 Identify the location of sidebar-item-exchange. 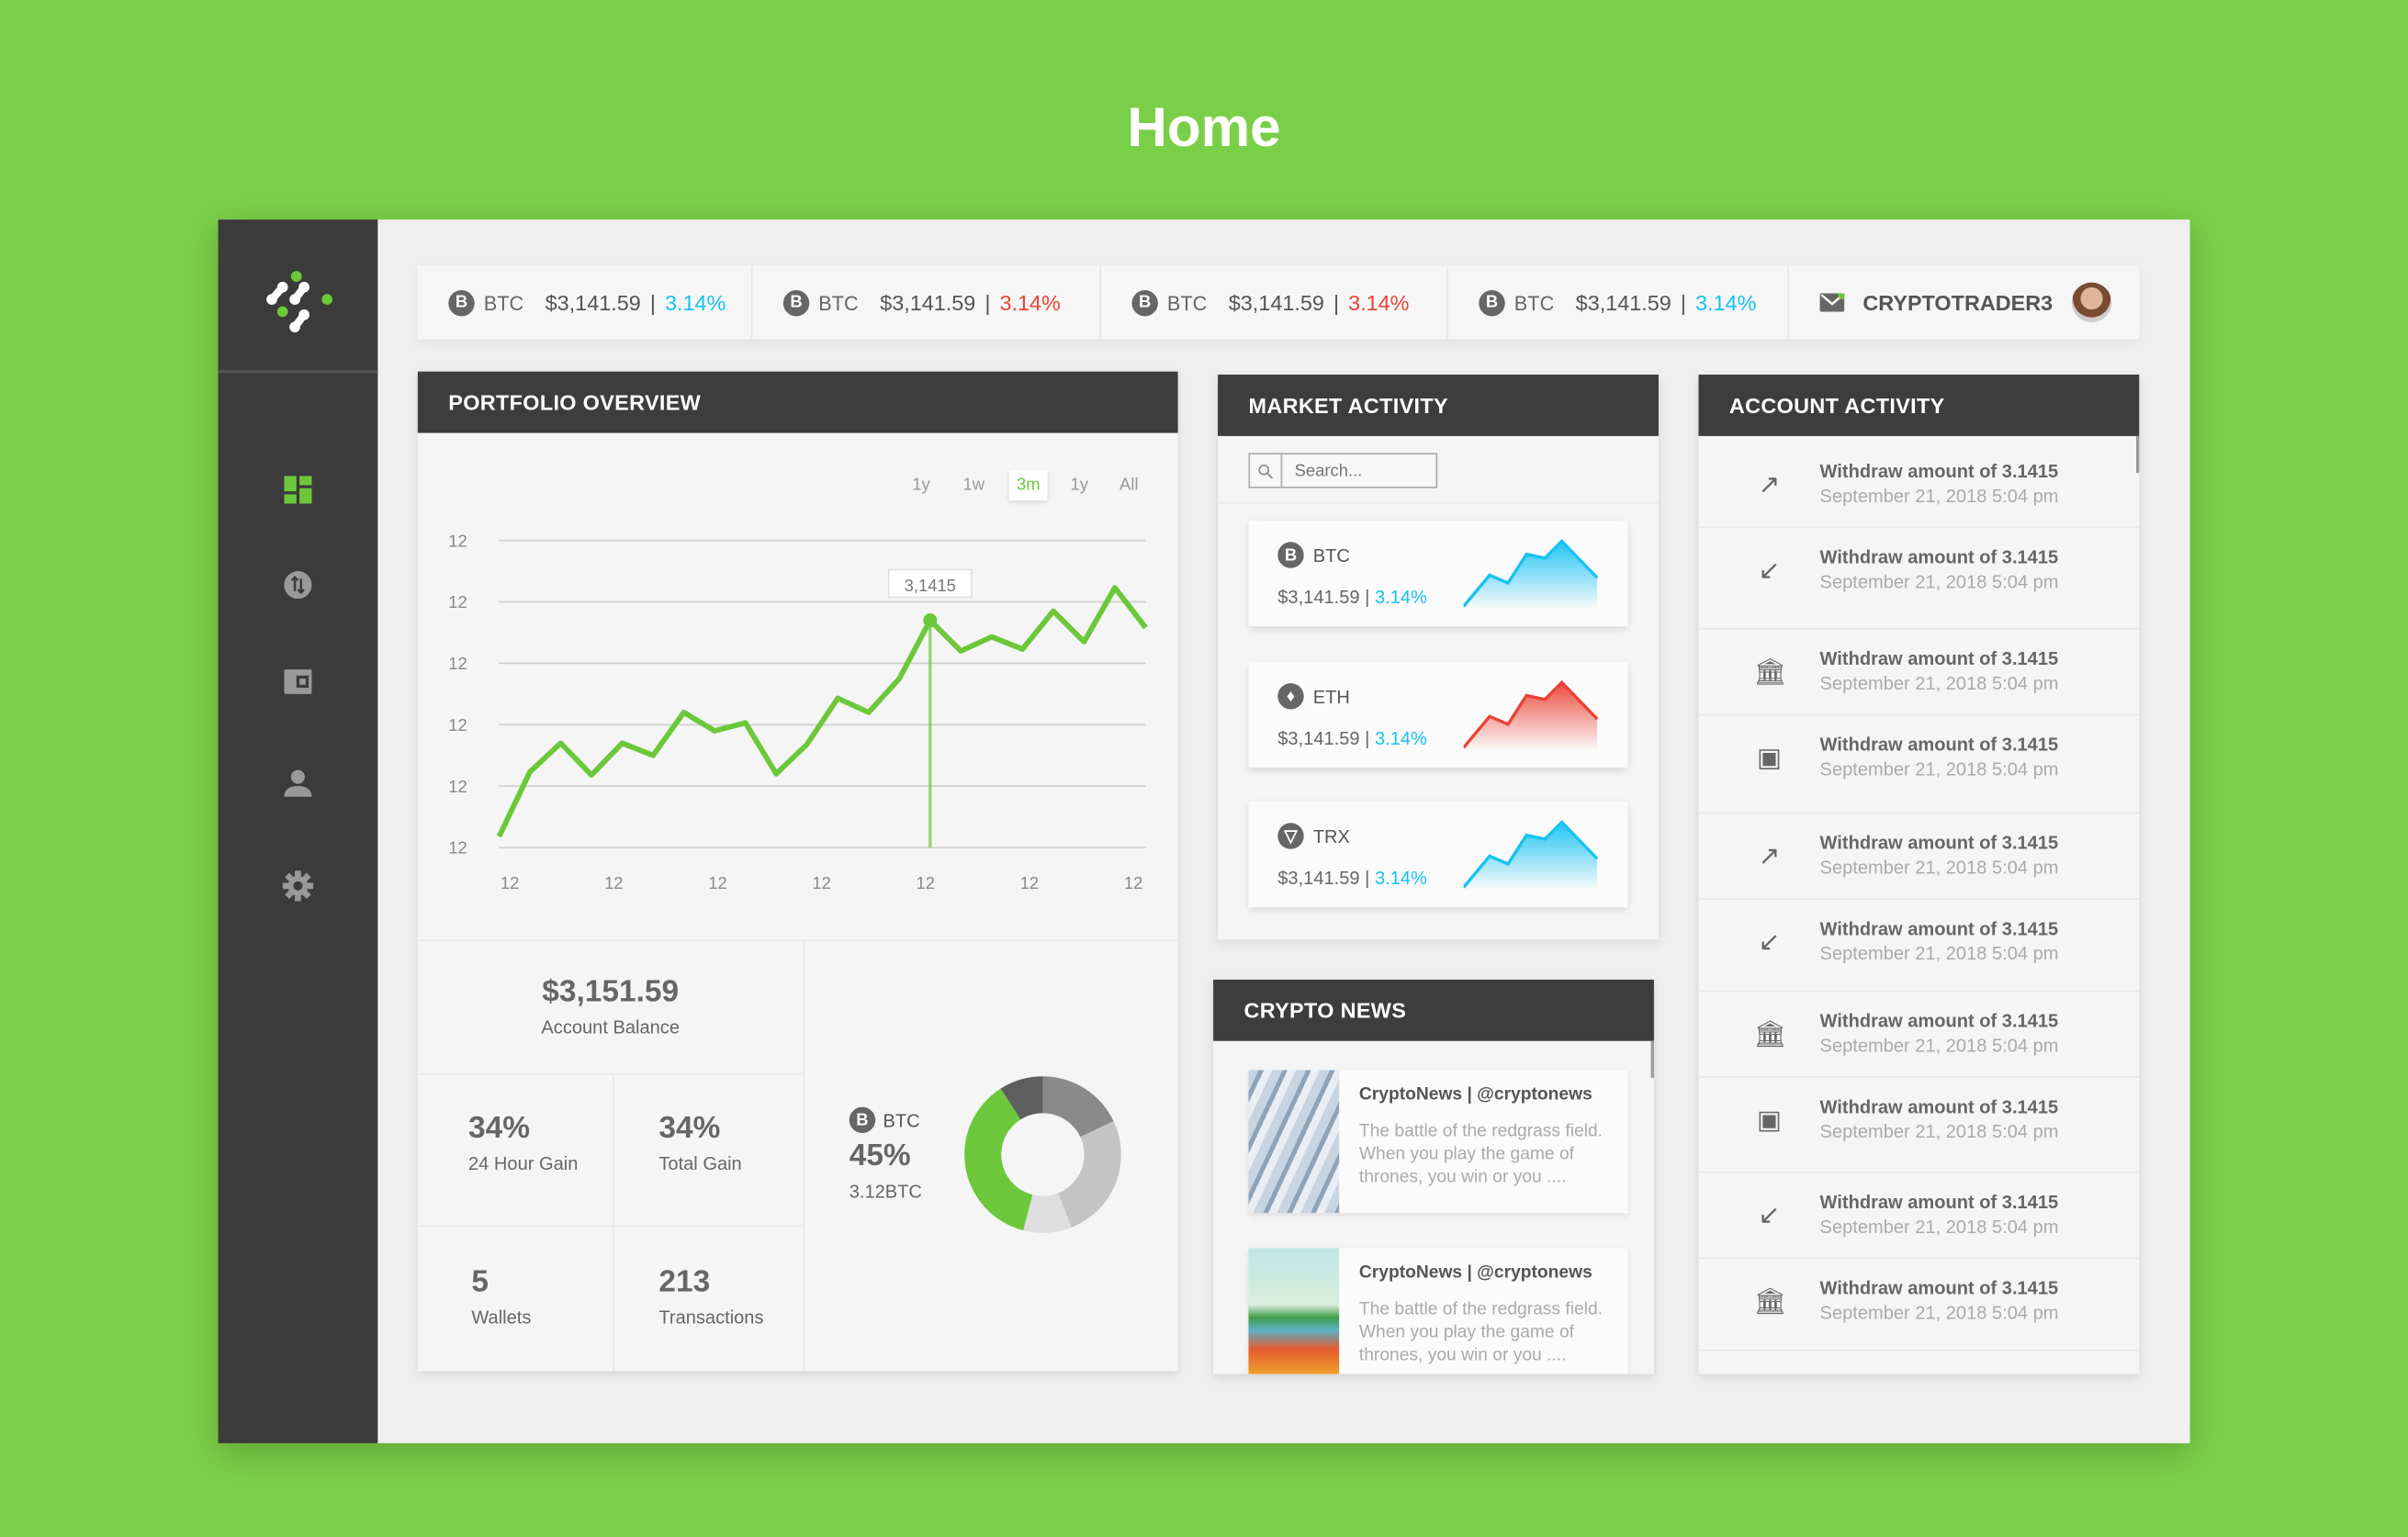
(298, 585).